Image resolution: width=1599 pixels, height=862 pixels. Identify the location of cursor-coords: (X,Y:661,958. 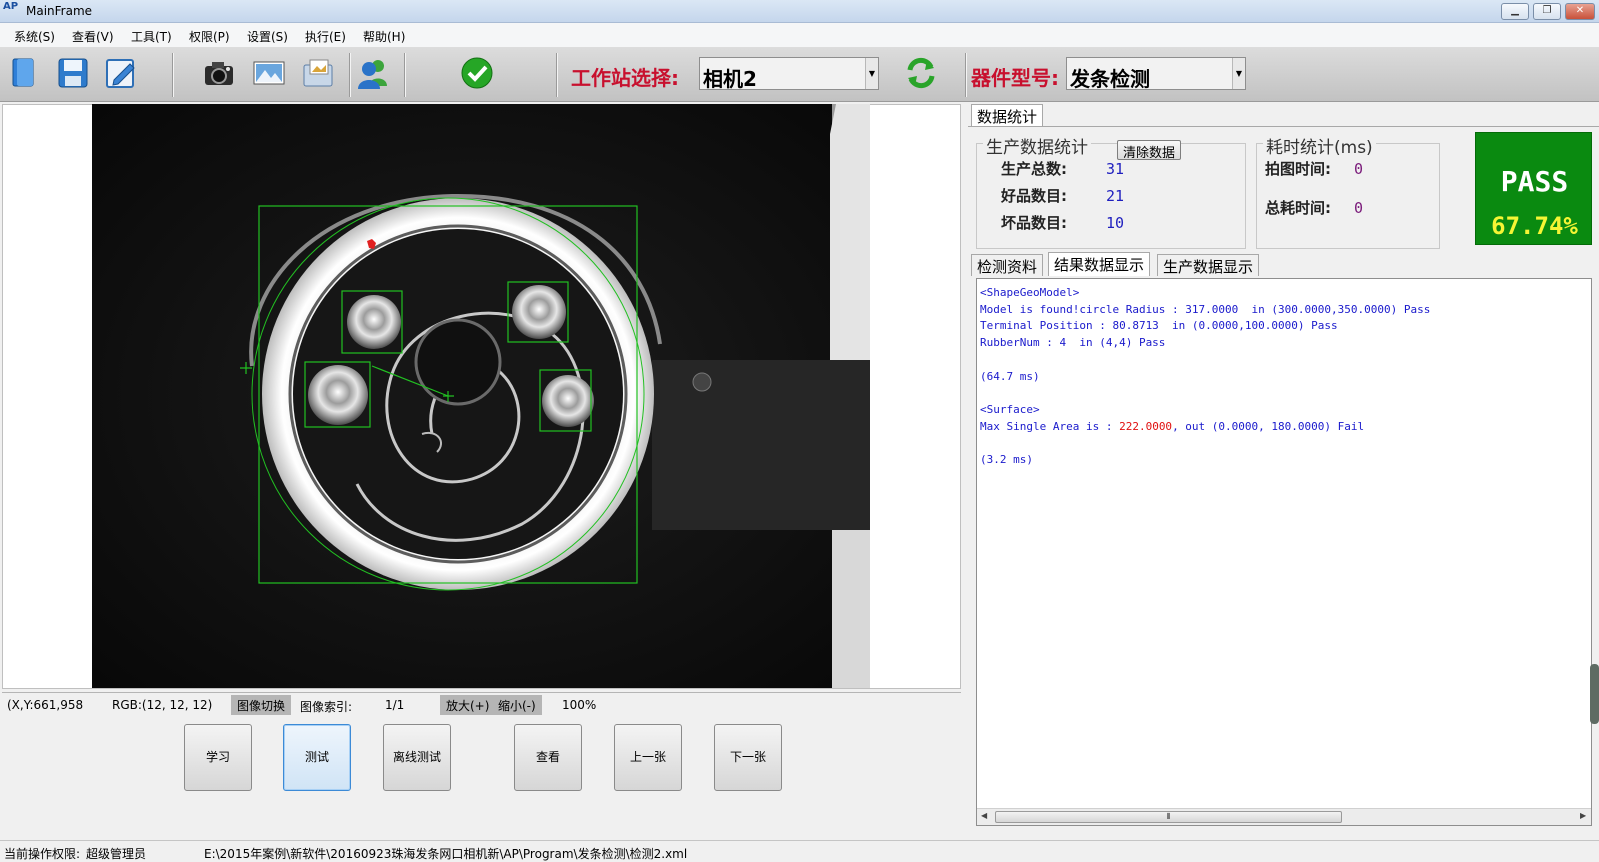
(45, 705).